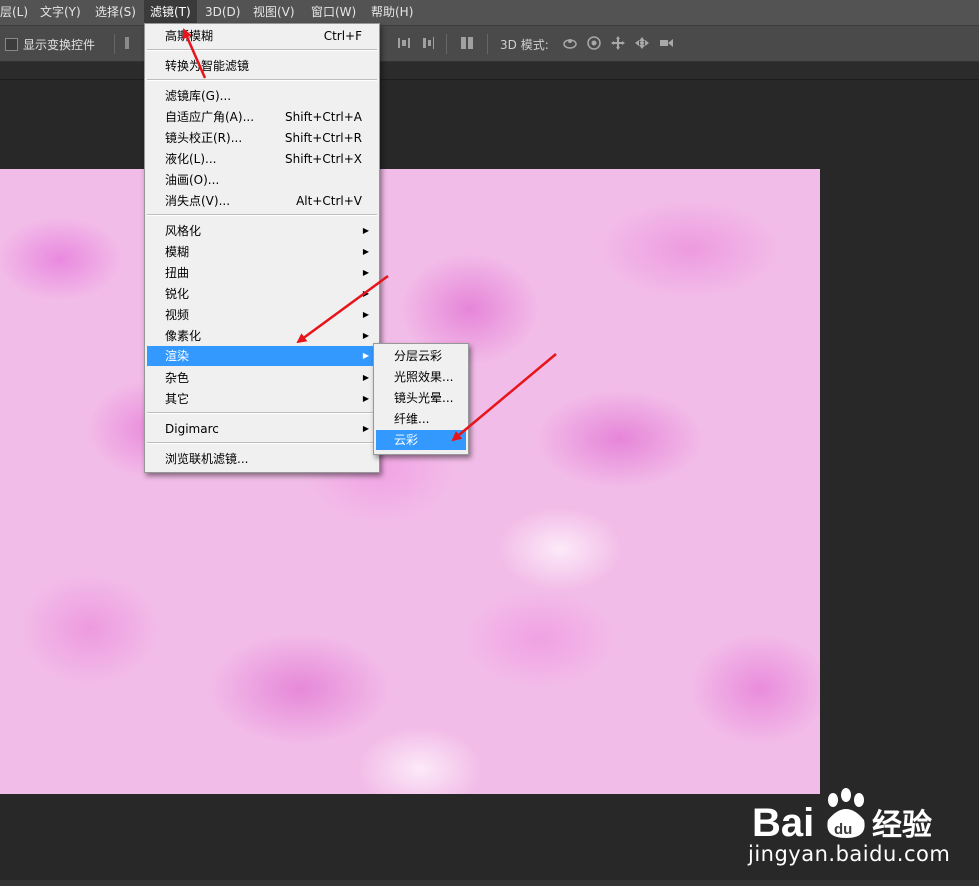 The image size is (979, 886). What do you see at coordinates (342, 36) in the screenshot?
I see `menu-item-shortcut: Ctrl+F` at bounding box center [342, 36].